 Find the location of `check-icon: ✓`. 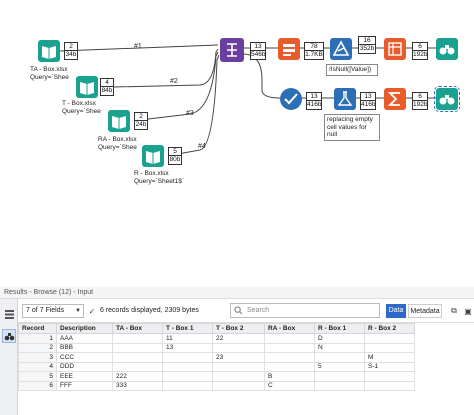

check-icon: ✓ is located at coordinates (92, 311).